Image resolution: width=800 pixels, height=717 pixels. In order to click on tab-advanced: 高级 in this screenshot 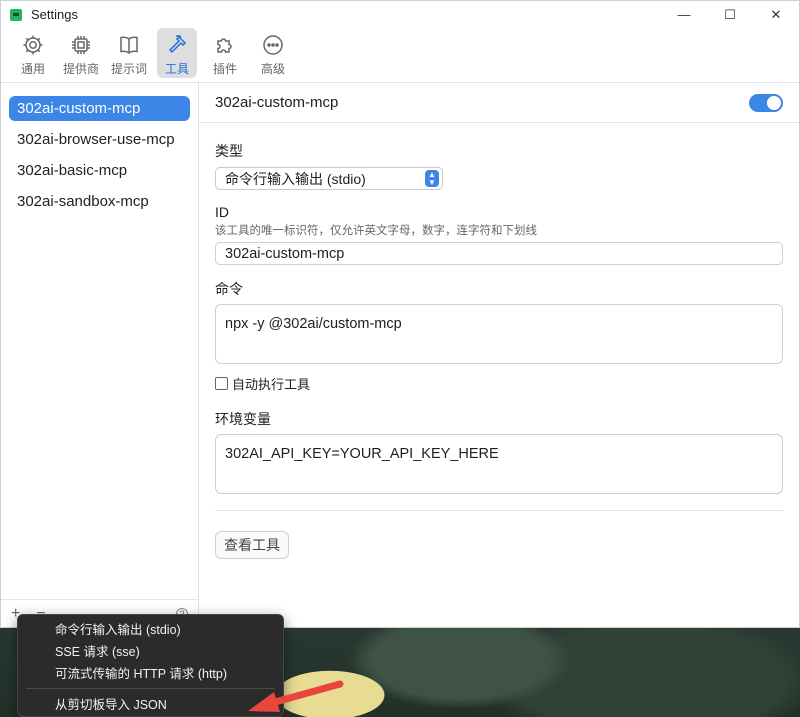, I will do `click(273, 53)`.